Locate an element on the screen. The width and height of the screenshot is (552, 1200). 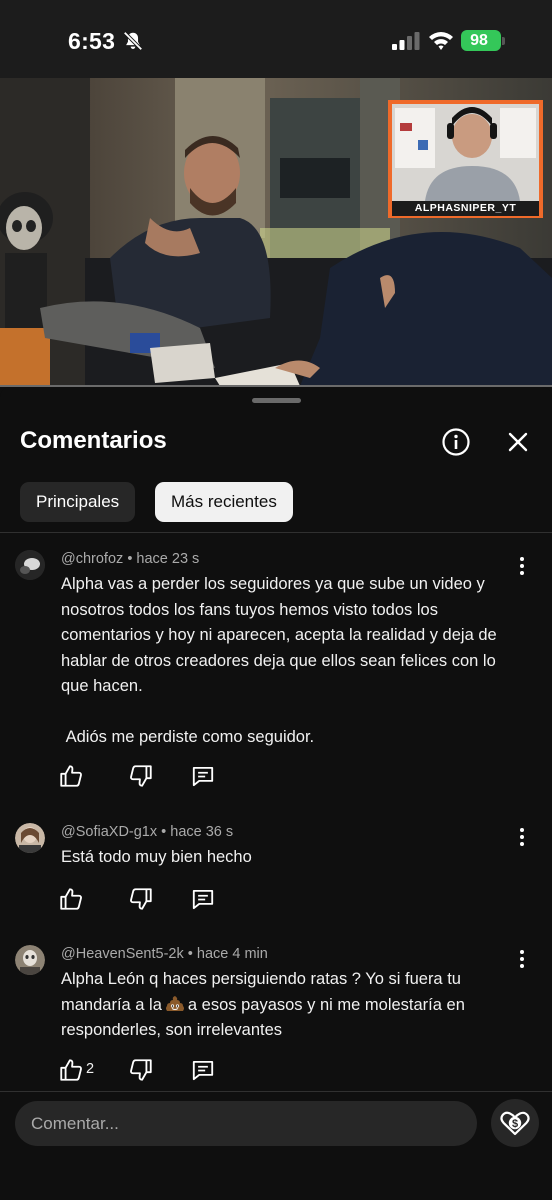
comment-time: hace 36 s is located at coordinates (202, 832).